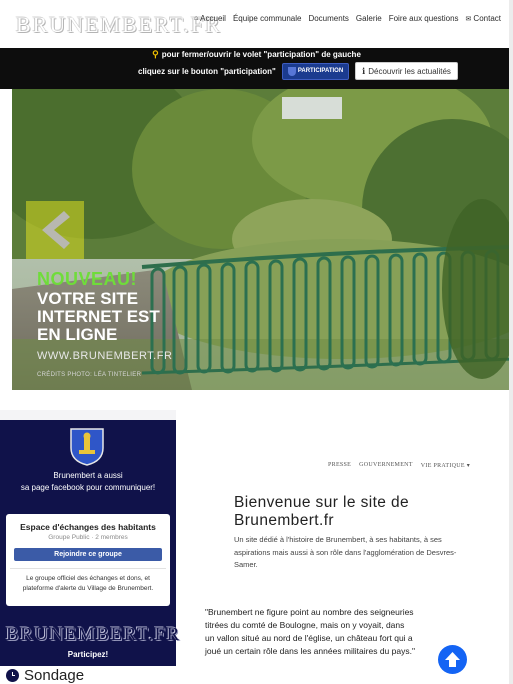  Describe the element at coordinates (87, 447) in the screenshot. I see `village-crest-icon` at that location.